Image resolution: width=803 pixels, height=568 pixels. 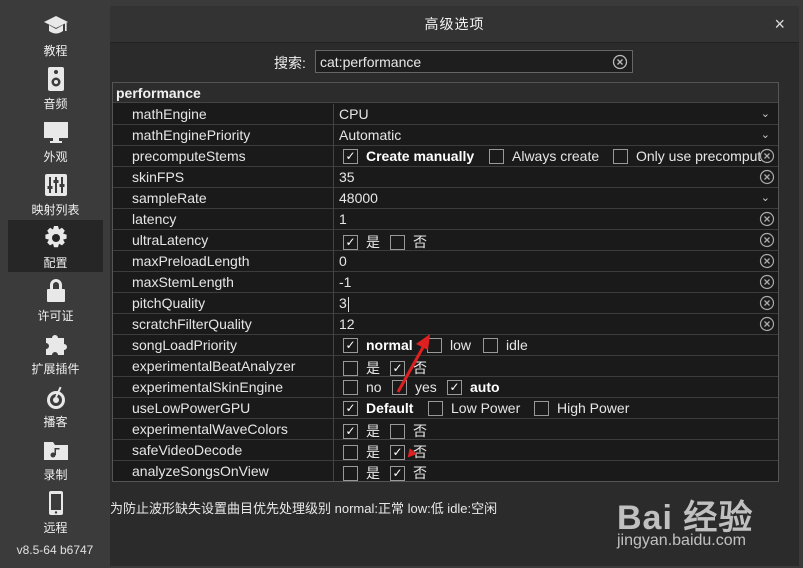 I want to click on option-value-field: 35, so click(x=556, y=177).